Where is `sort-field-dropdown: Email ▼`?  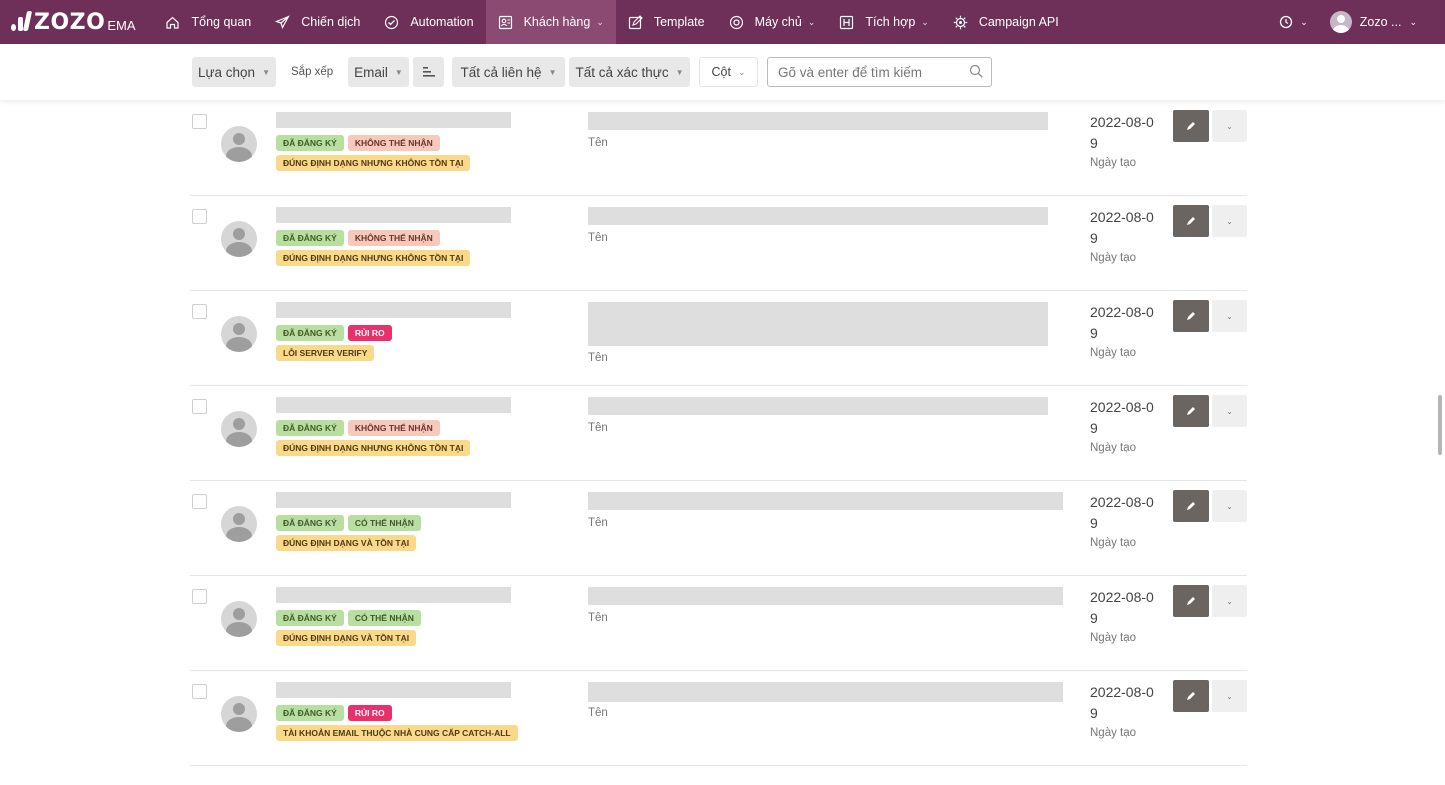 sort-field-dropdown: Email ▼ is located at coordinates (378, 72).